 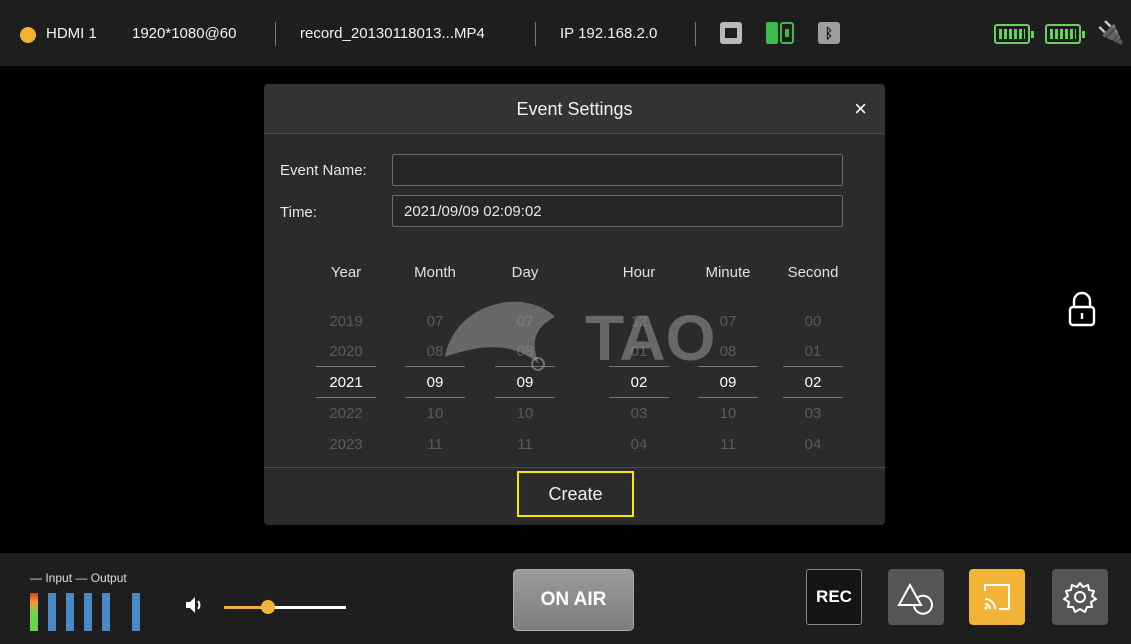 I want to click on volume-slider-handle, so click(x=268, y=607).